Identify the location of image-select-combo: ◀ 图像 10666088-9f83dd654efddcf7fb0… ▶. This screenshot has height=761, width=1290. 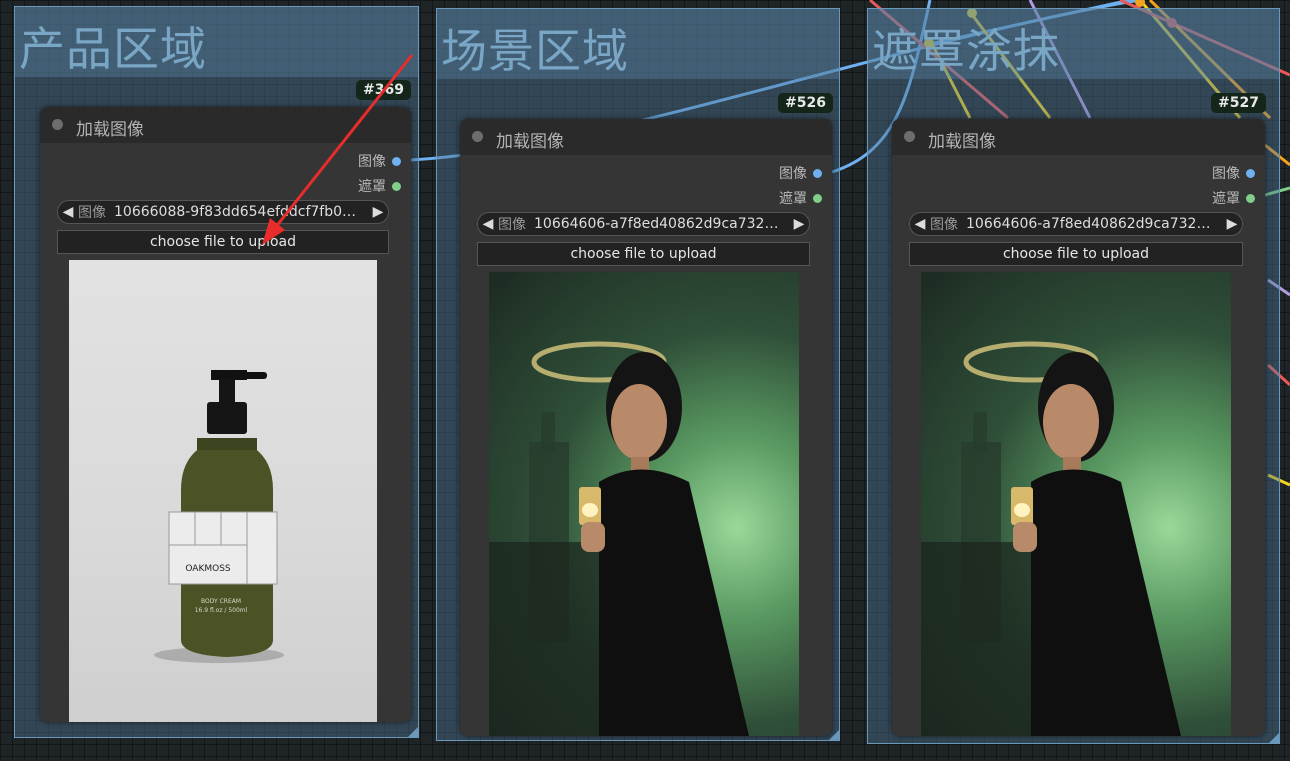
(223, 212).